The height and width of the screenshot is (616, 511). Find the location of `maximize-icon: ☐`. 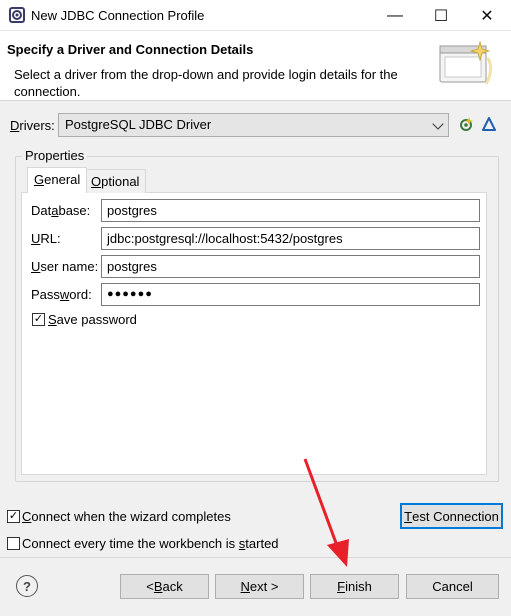

maximize-icon: ☐ is located at coordinates (441, 16).